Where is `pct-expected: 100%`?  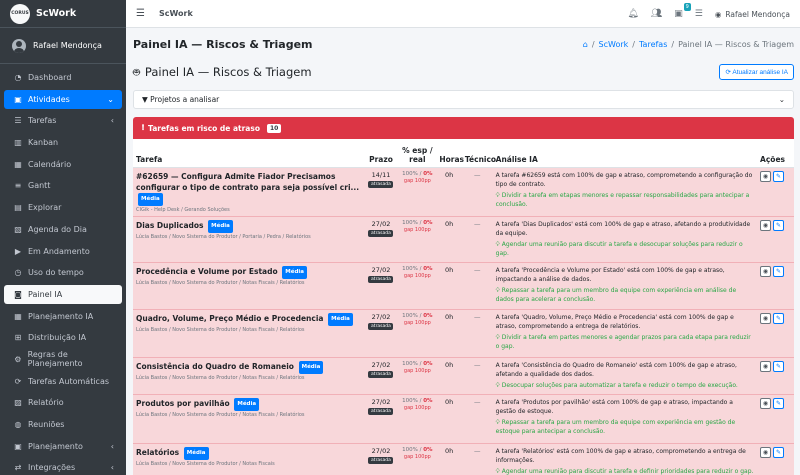
pct-expected: 100% is located at coordinates (410, 363).